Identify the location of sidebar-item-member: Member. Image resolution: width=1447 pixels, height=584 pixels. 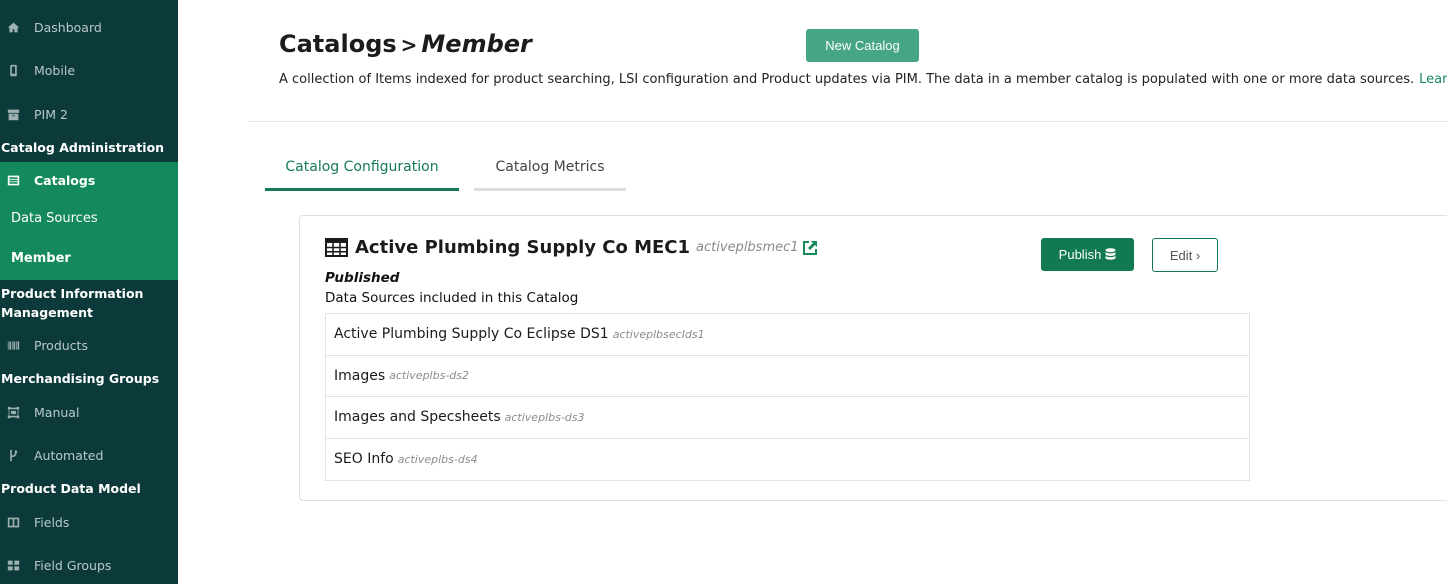
(89, 258).